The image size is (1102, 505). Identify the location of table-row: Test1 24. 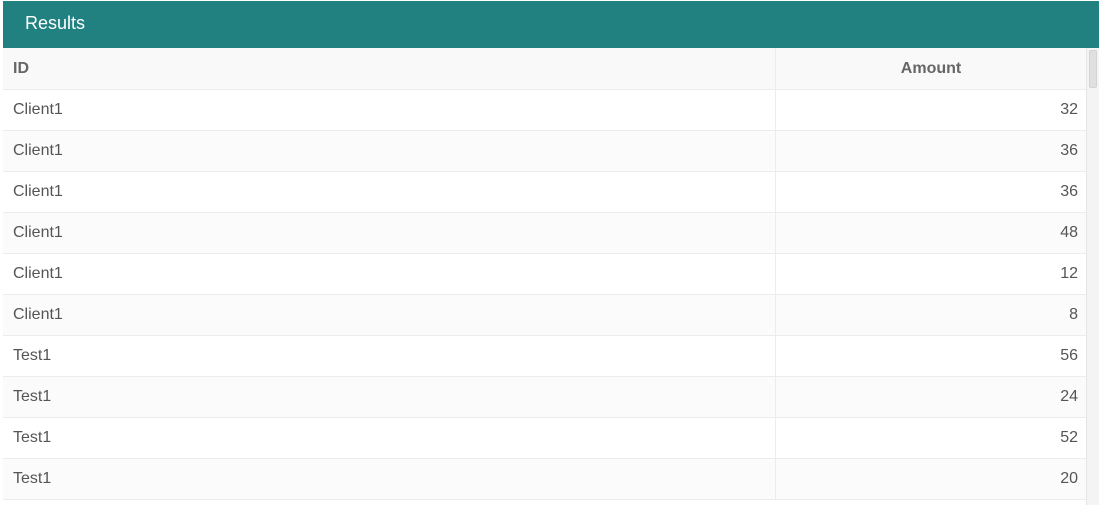
(544, 397).